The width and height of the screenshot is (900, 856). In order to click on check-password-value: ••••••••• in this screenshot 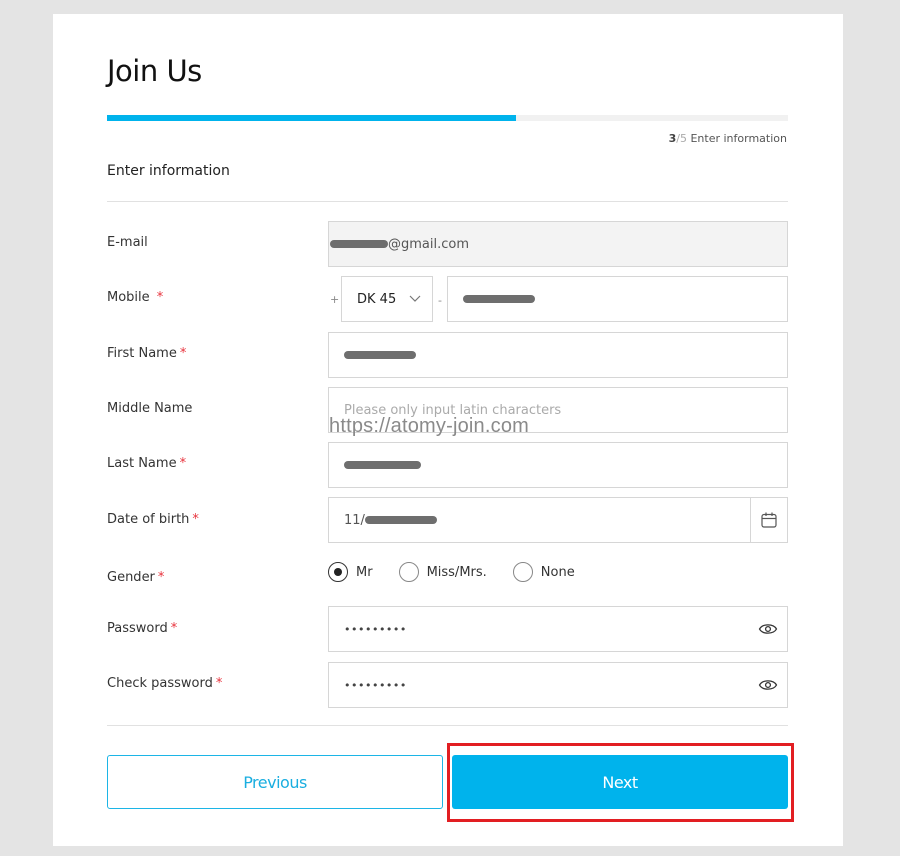, I will do `click(375, 685)`.